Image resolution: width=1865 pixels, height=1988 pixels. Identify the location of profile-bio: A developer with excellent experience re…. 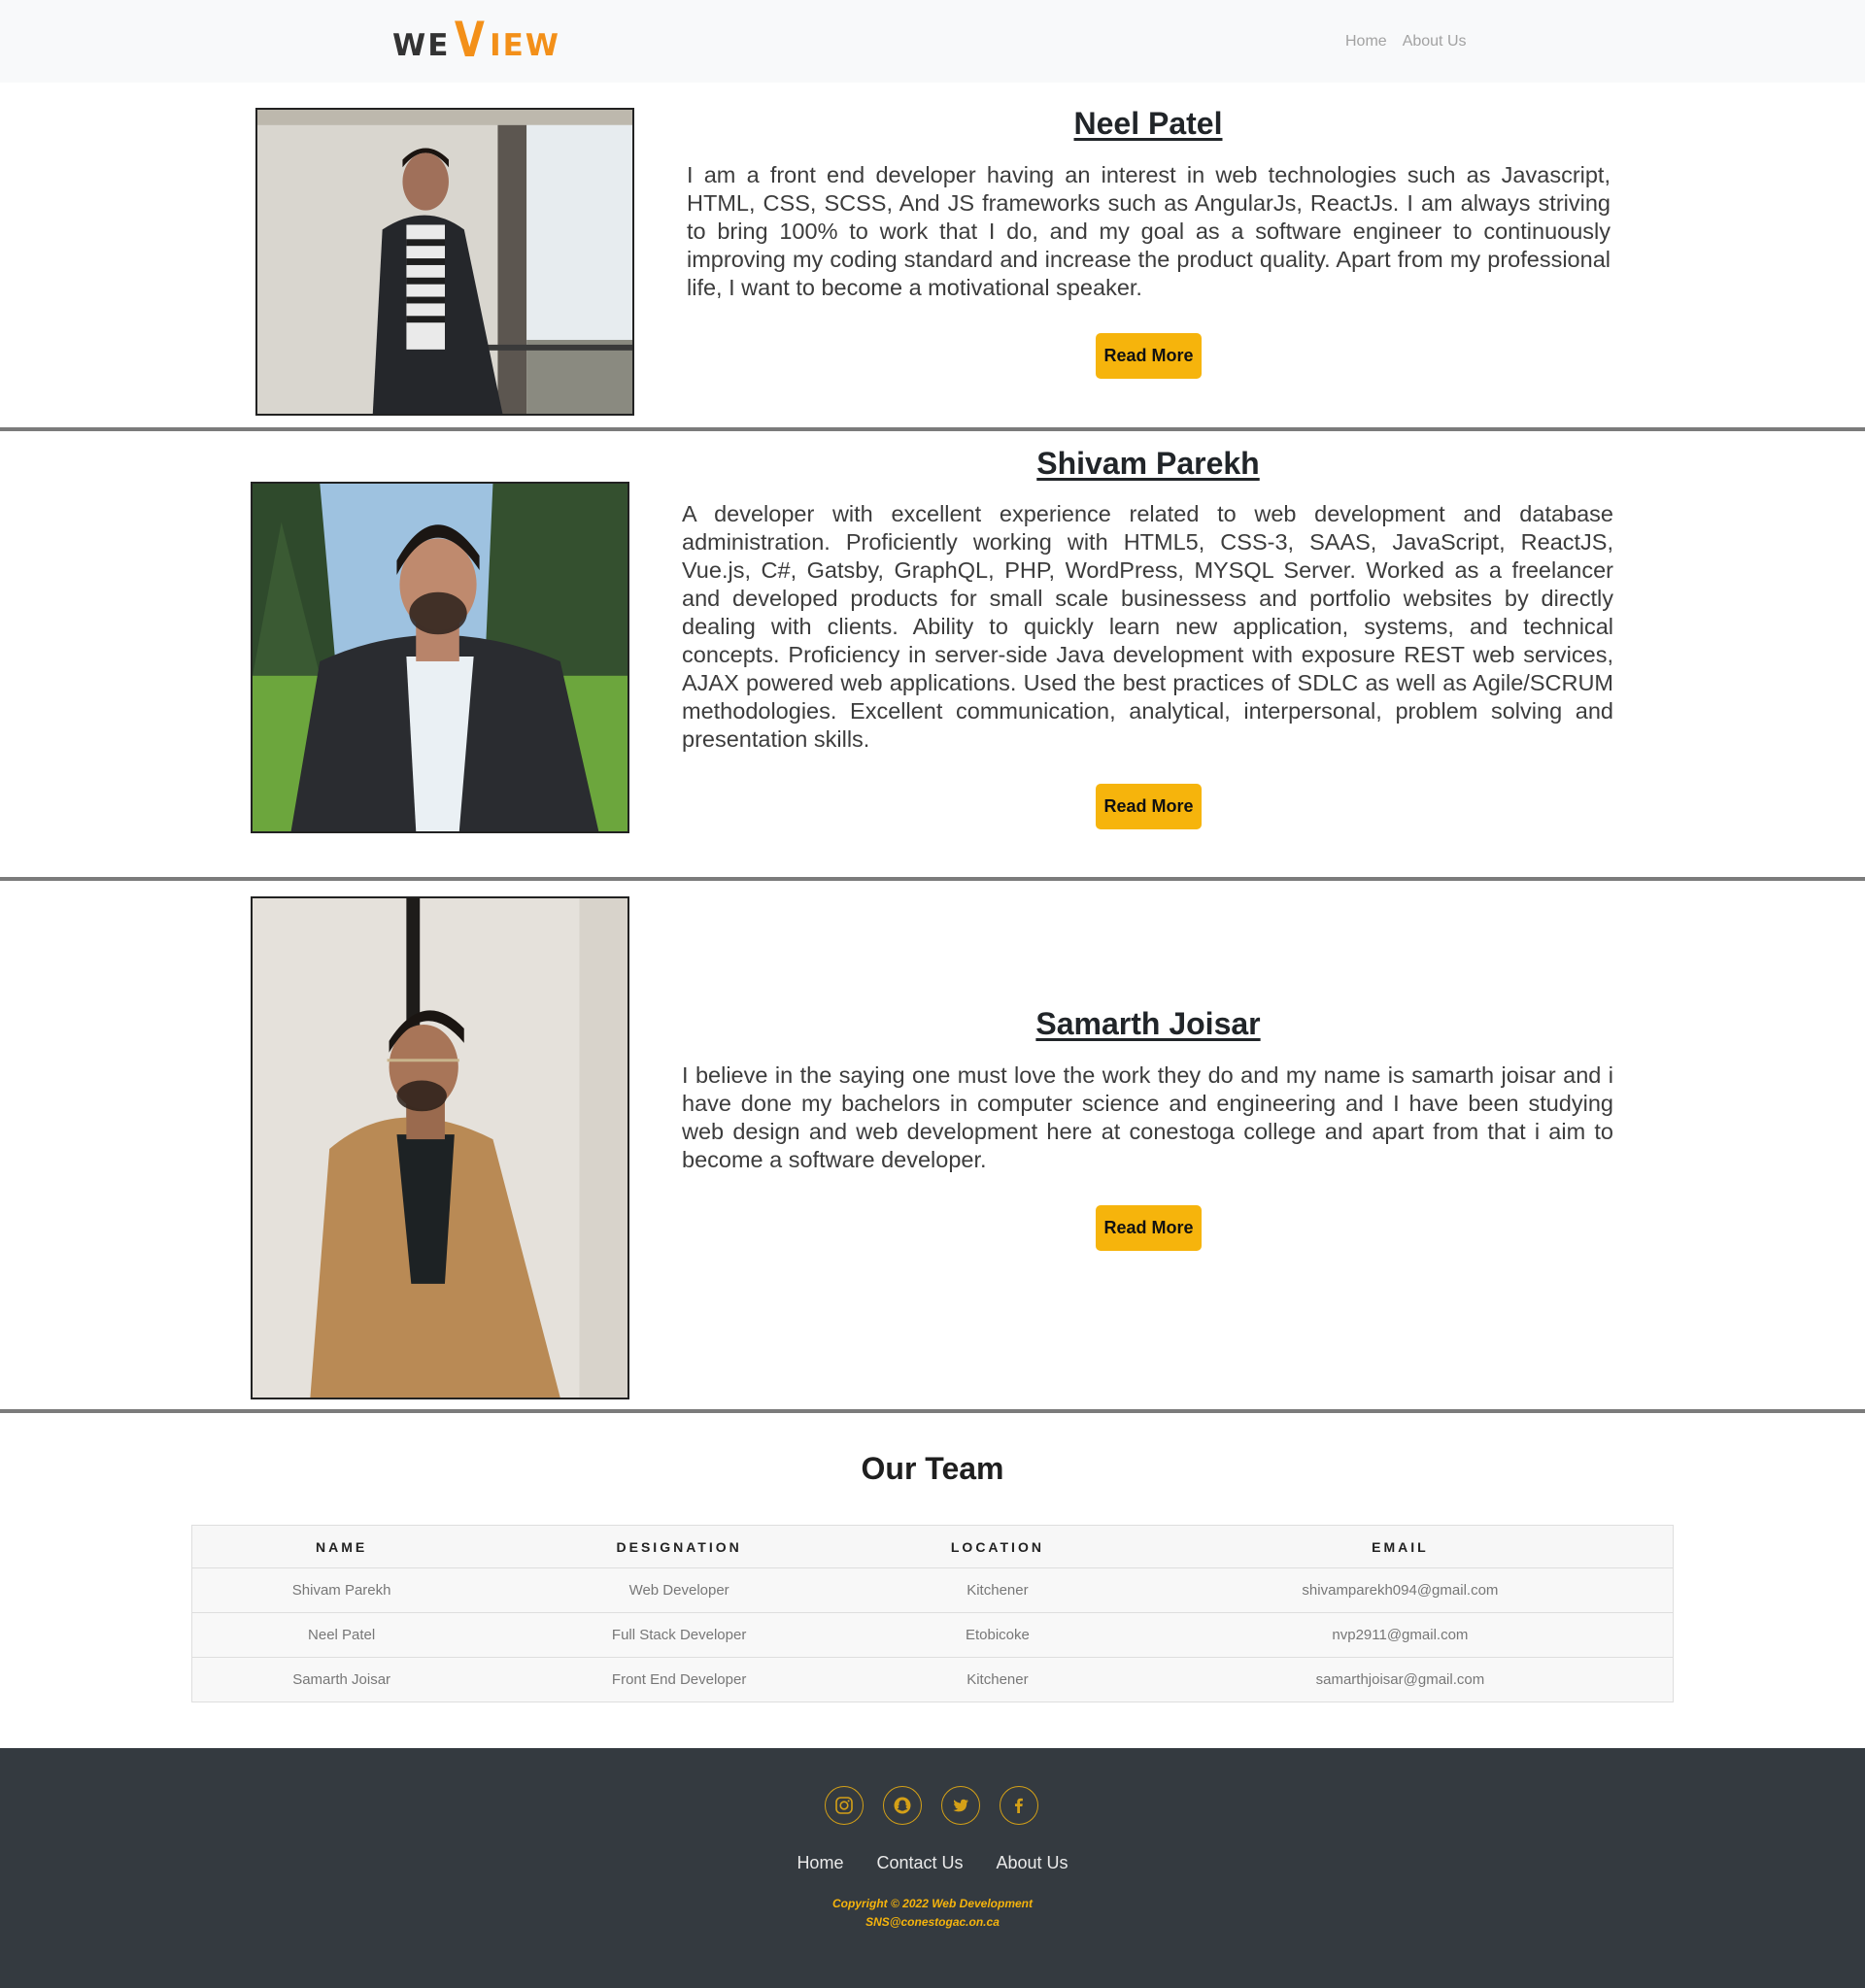
(1147, 626).